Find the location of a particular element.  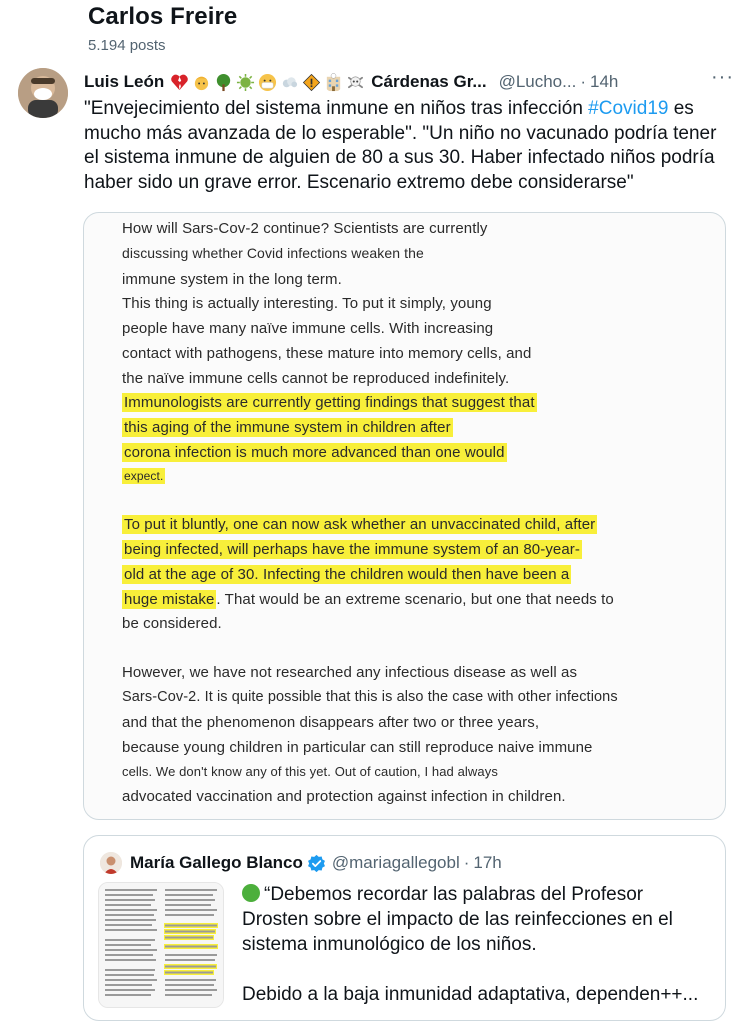

profile-name: Carlos Freire is located at coordinates (163, 16).